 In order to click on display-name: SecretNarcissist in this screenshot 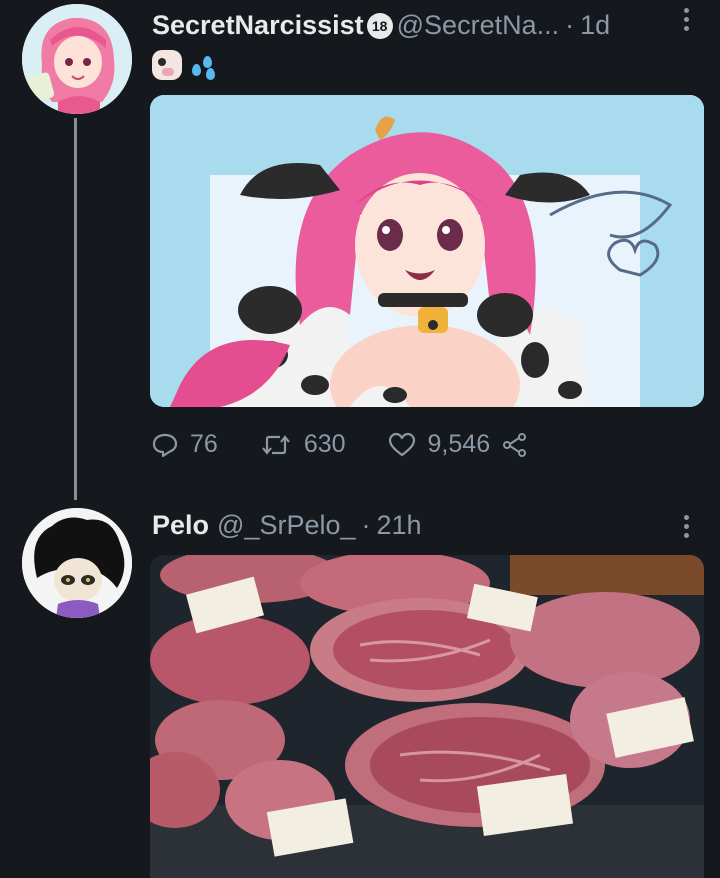, I will do `click(258, 25)`.